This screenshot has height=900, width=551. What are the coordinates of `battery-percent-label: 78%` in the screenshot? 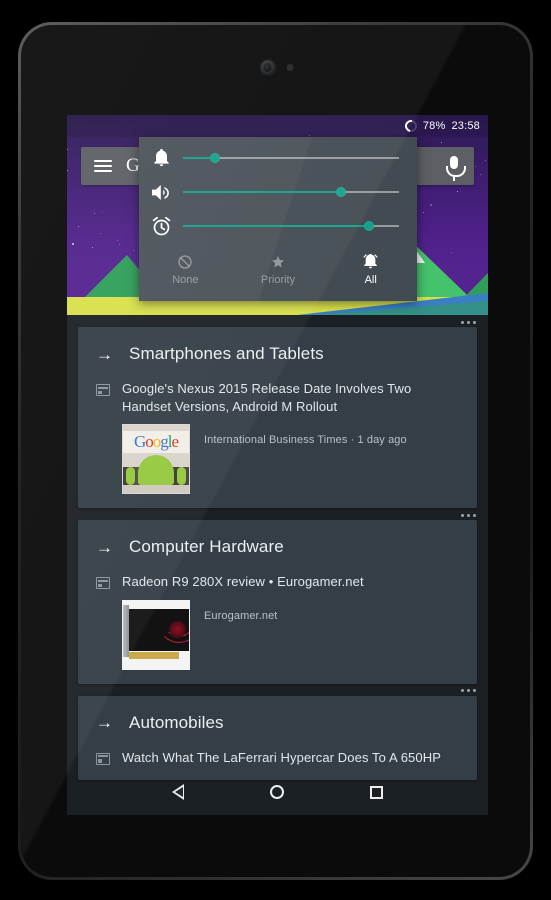 It's located at (434, 126).